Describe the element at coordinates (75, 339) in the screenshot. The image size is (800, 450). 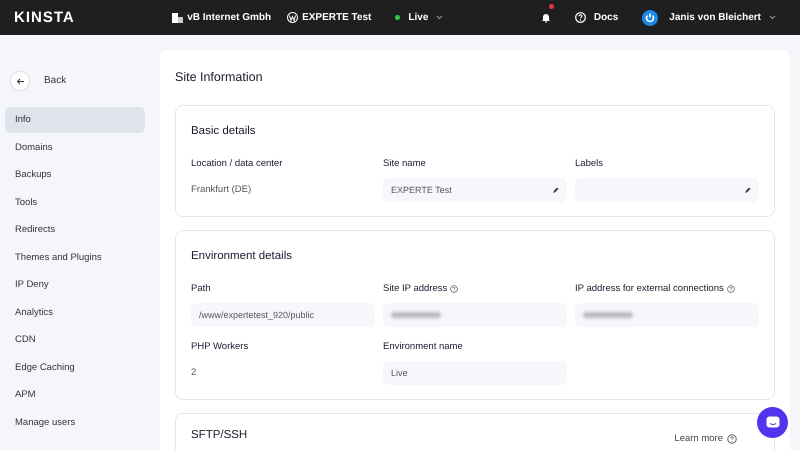
I see `sidebar-item: CDN` at that location.